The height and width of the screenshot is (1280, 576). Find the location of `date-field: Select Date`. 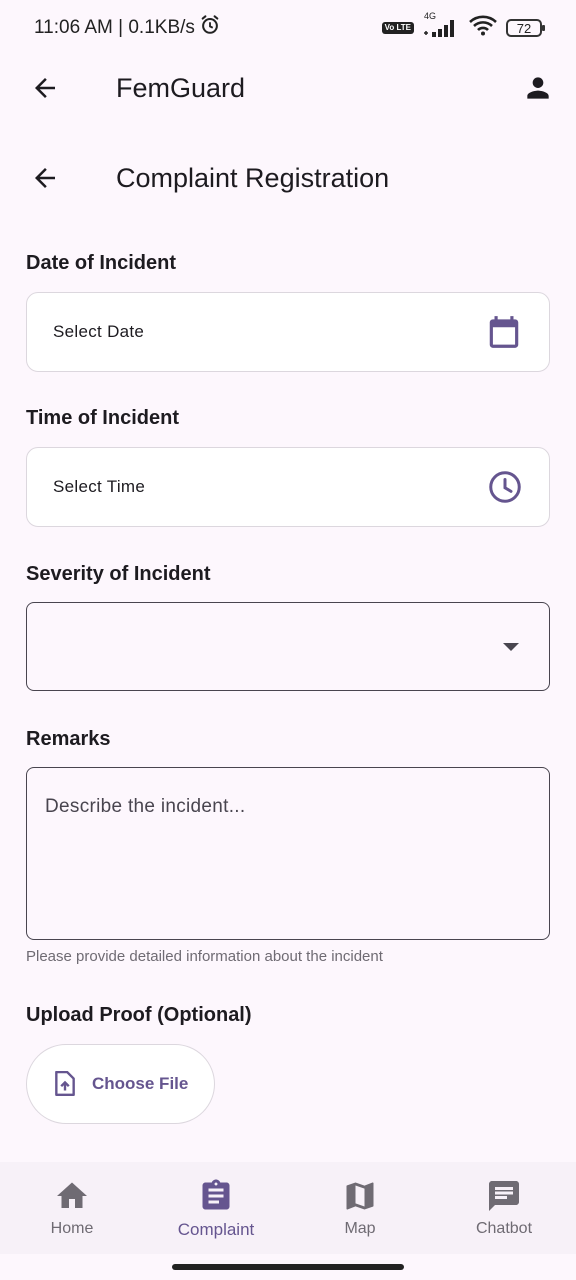

date-field: Select Date is located at coordinates (288, 332).